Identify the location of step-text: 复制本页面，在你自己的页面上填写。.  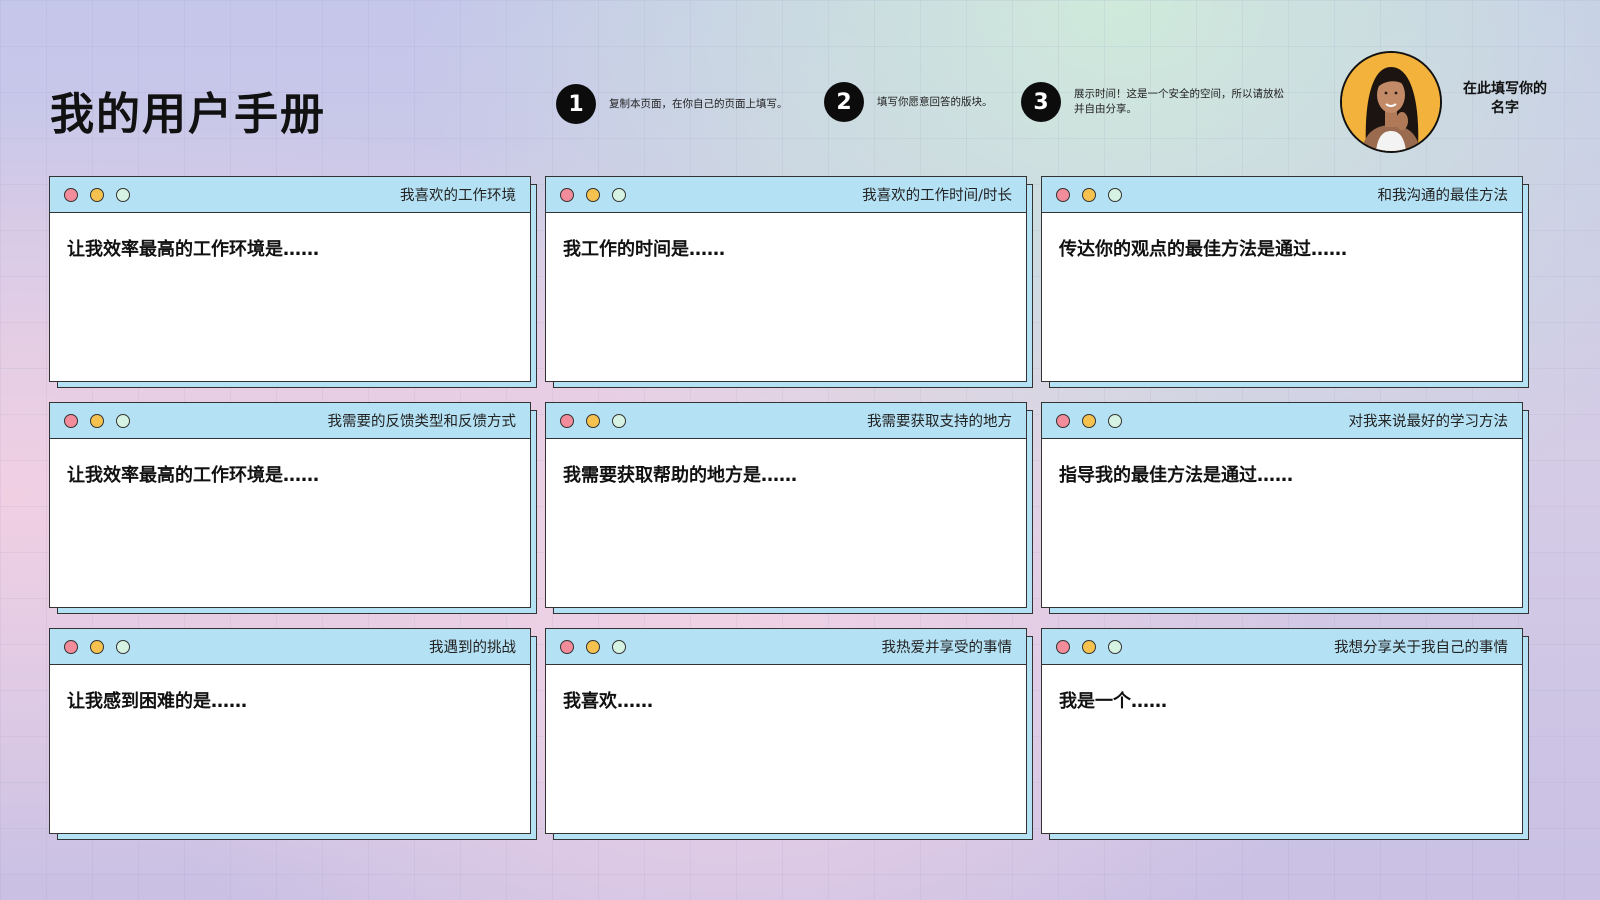
(698, 103).